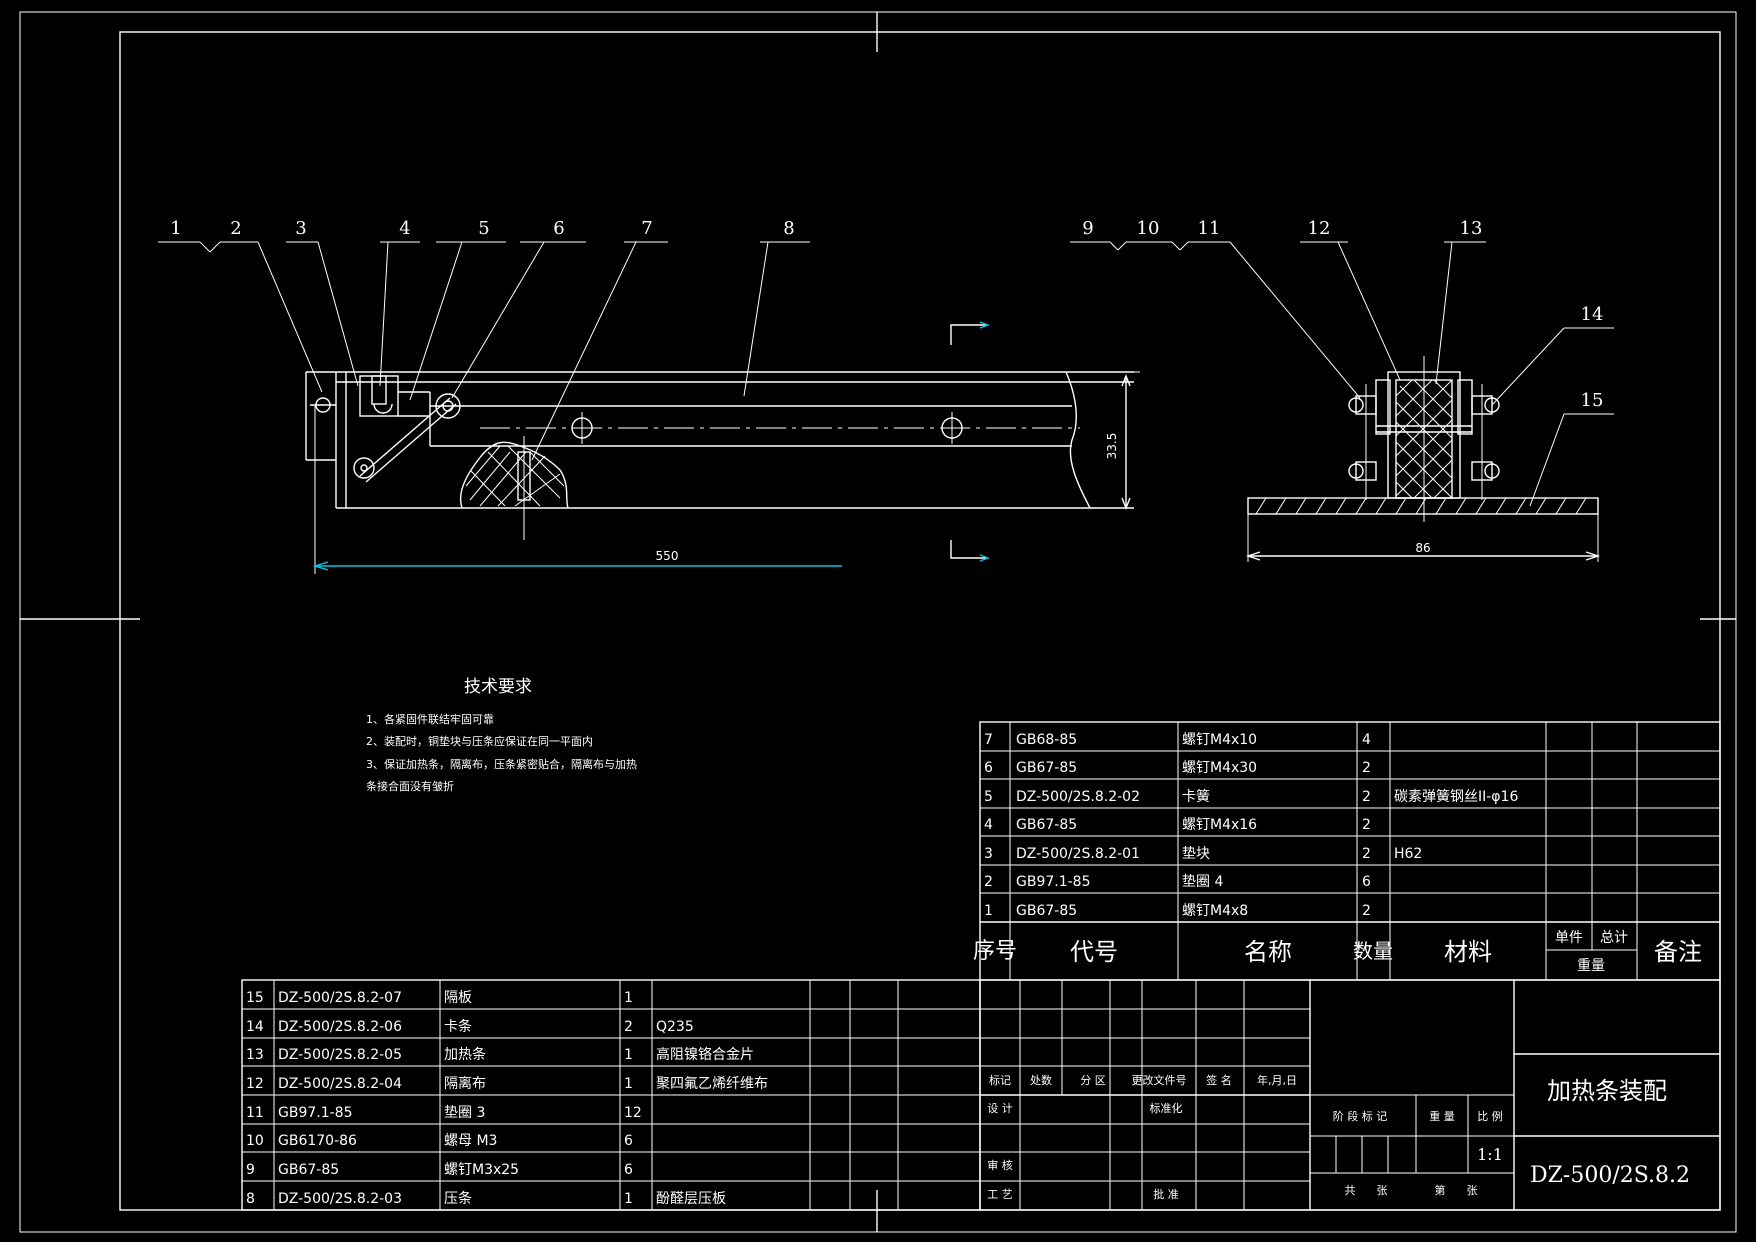 The width and height of the screenshot is (1756, 1242). I want to click on bom-upper-material: H62, so click(1408, 854).